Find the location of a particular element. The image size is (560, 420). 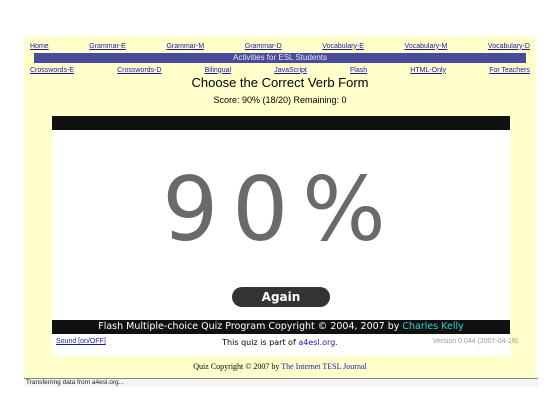

version-label: Version 0.044 (2007-04-19) is located at coordinates (475, 341).